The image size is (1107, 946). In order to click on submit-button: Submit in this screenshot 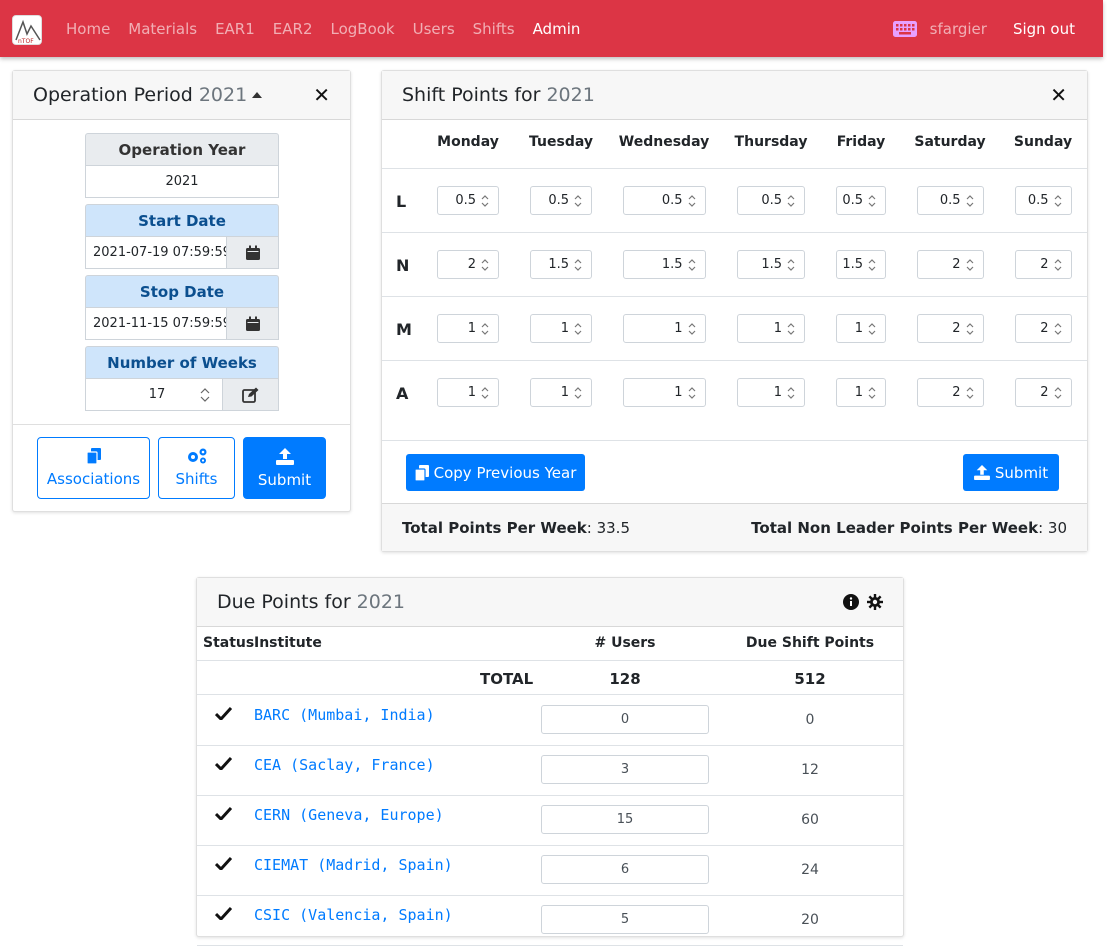, I will do `click(284, 468)`.